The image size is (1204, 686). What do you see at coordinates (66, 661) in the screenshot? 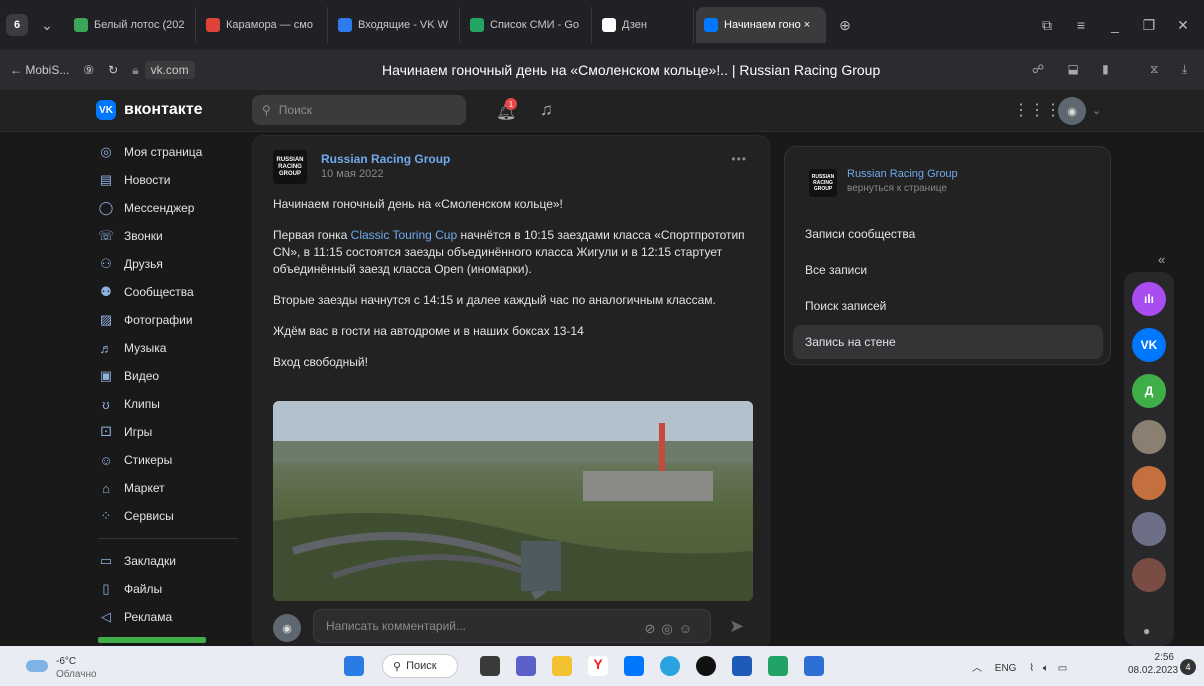
I see `temperature: -6°C` at bounding box center [66, 661].